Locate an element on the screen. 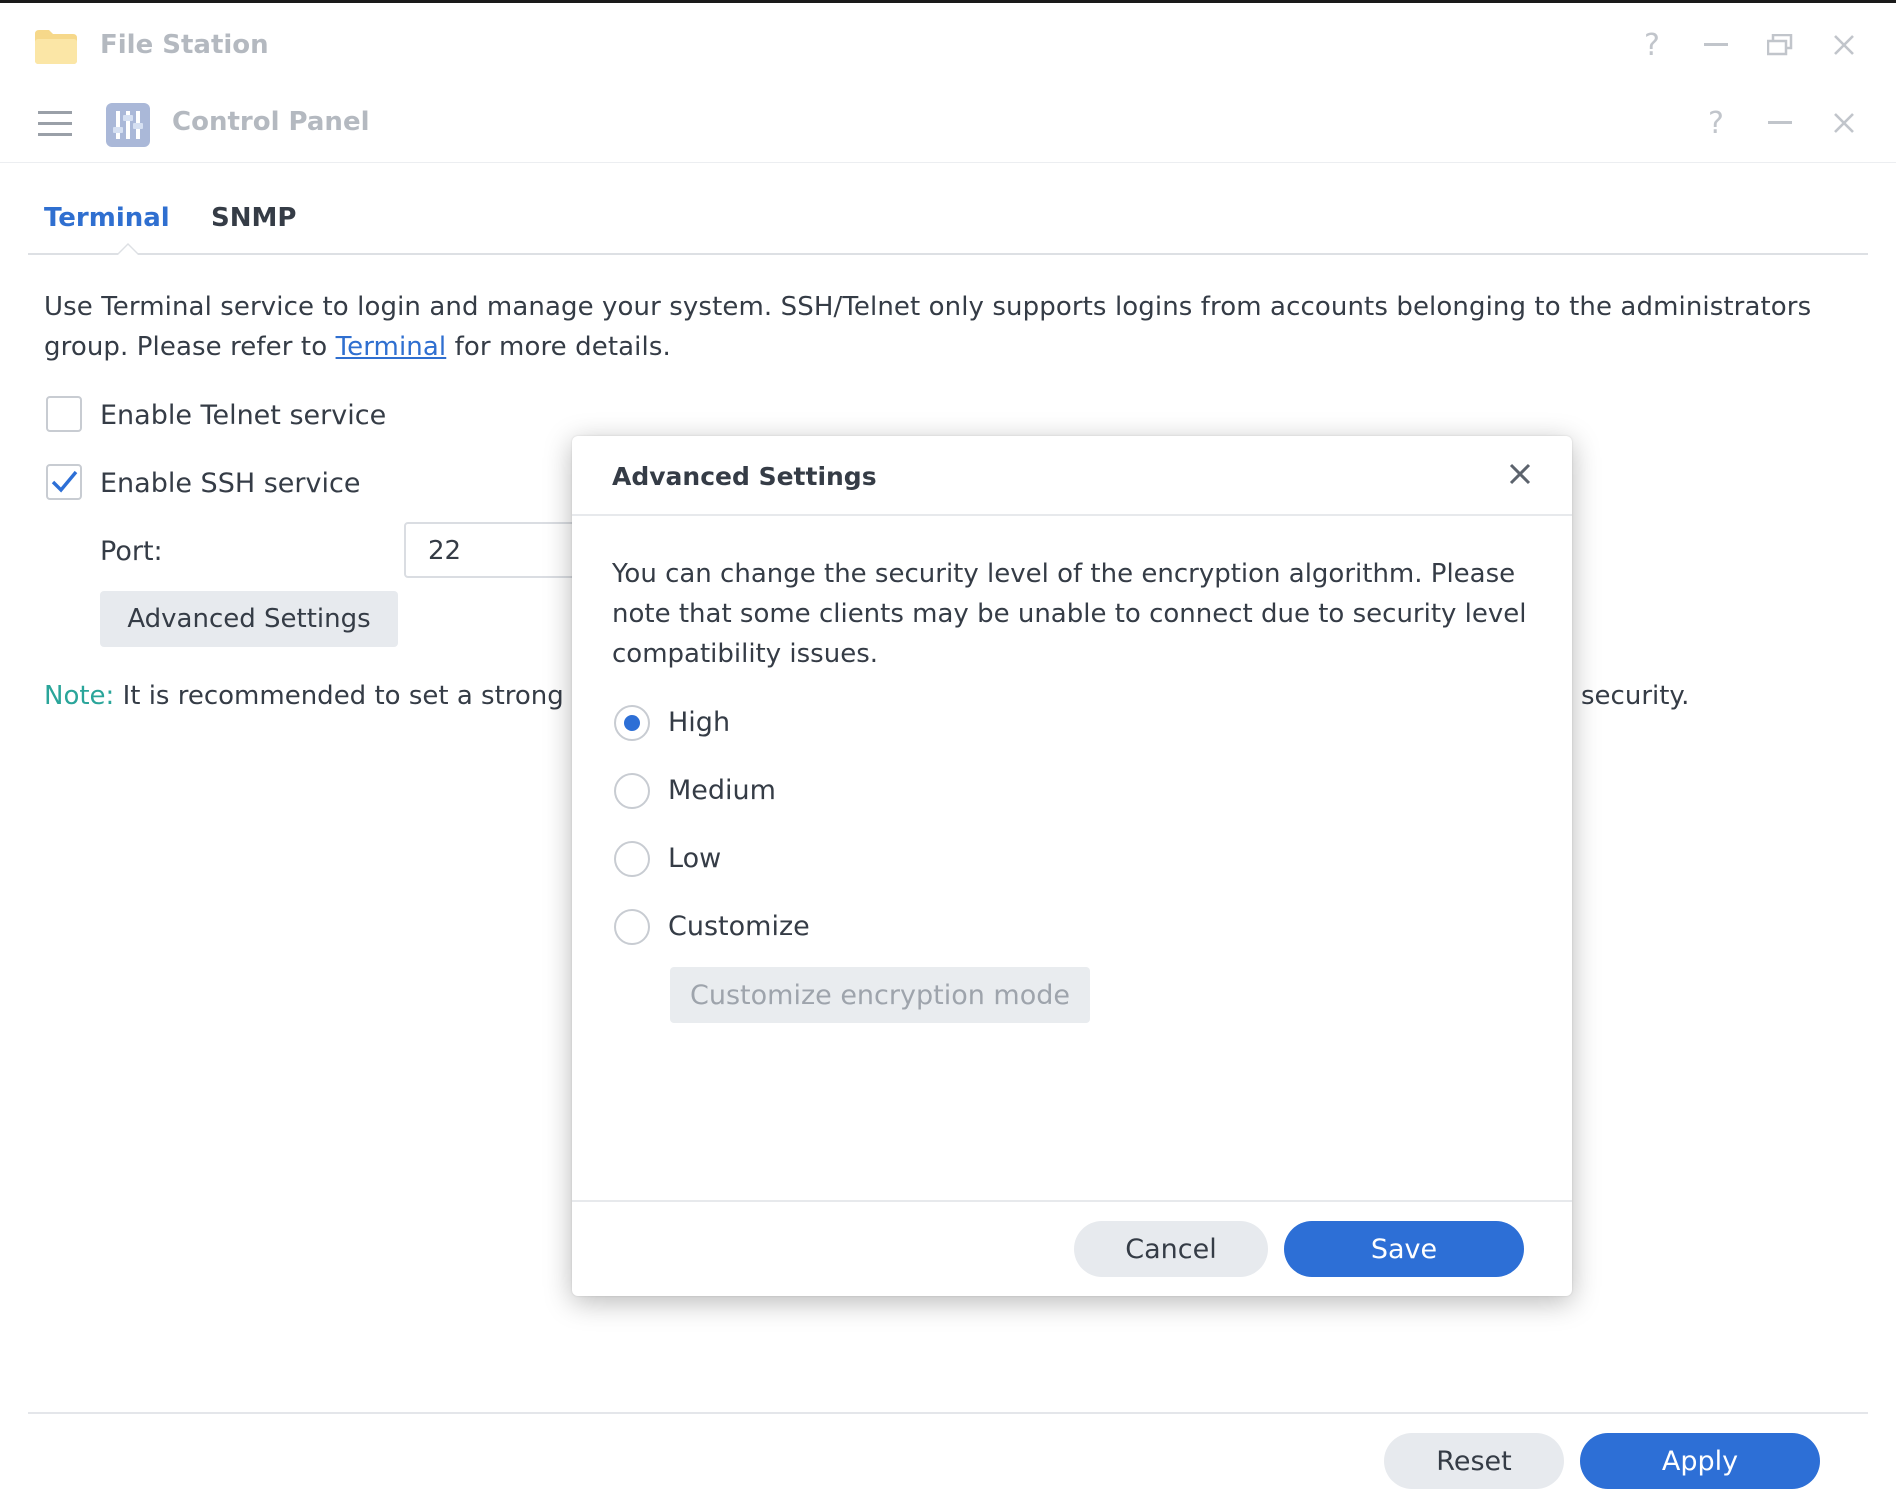 This screenshot has height=1500, width=1896. tab-bar: Terminal SNMP is located at coordinates (948, 224).